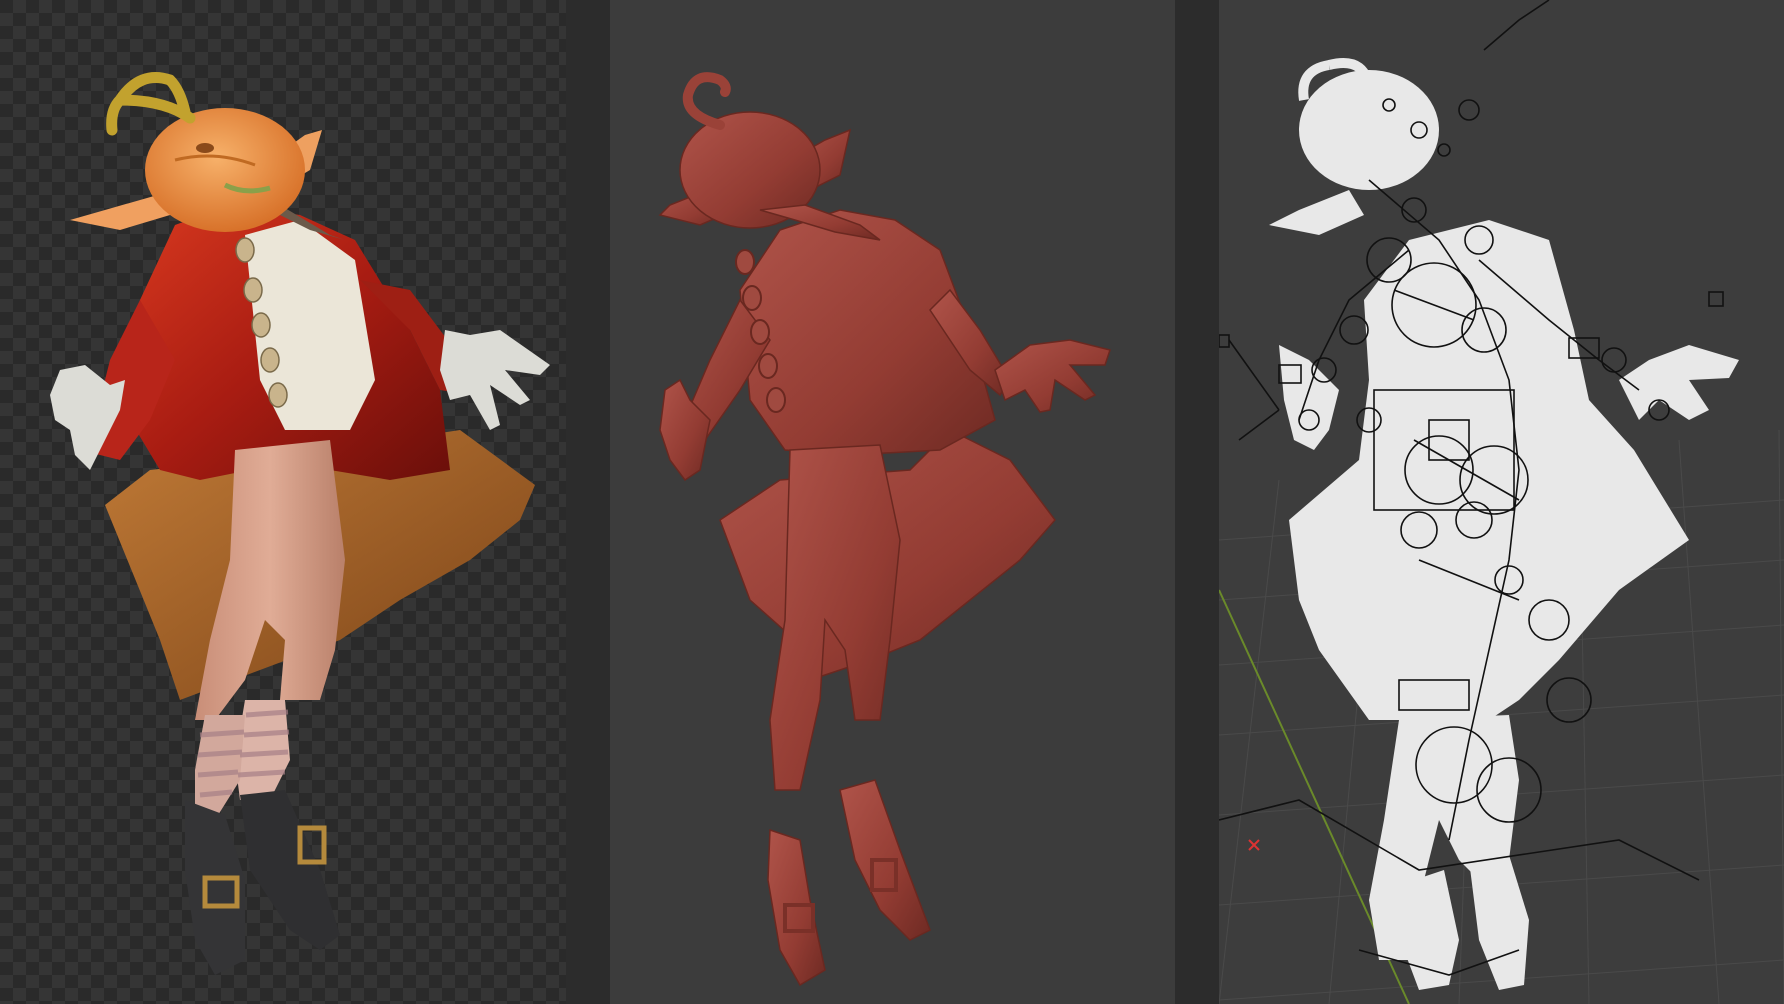 This screenshot has height=1004, width=1784. What do you see at coordinates (225, 170) in the screenshot?
I see `pumpkin-head` at bounding box center [225, 170].